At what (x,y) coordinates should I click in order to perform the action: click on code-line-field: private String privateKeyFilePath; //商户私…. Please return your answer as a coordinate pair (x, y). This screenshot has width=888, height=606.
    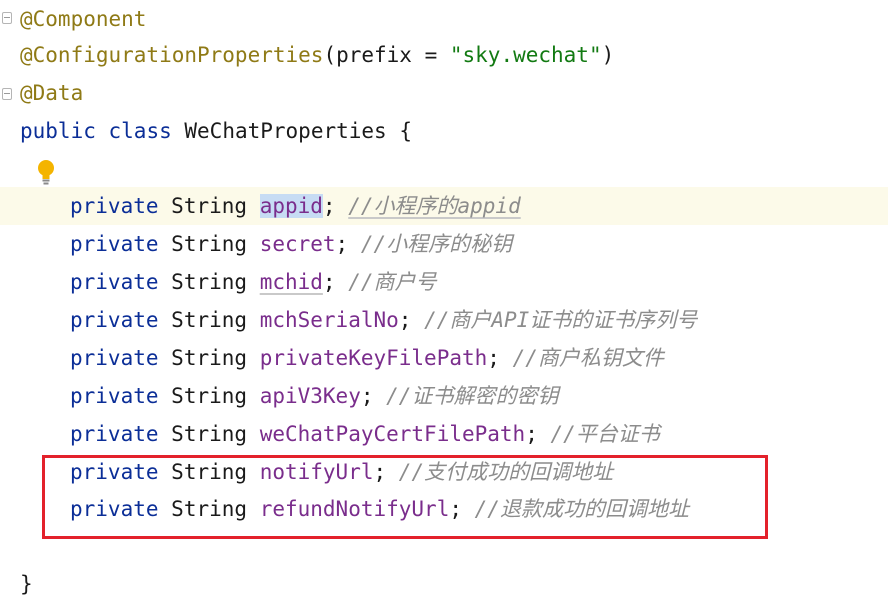
    Looking at the image, I should click on (444, 358).